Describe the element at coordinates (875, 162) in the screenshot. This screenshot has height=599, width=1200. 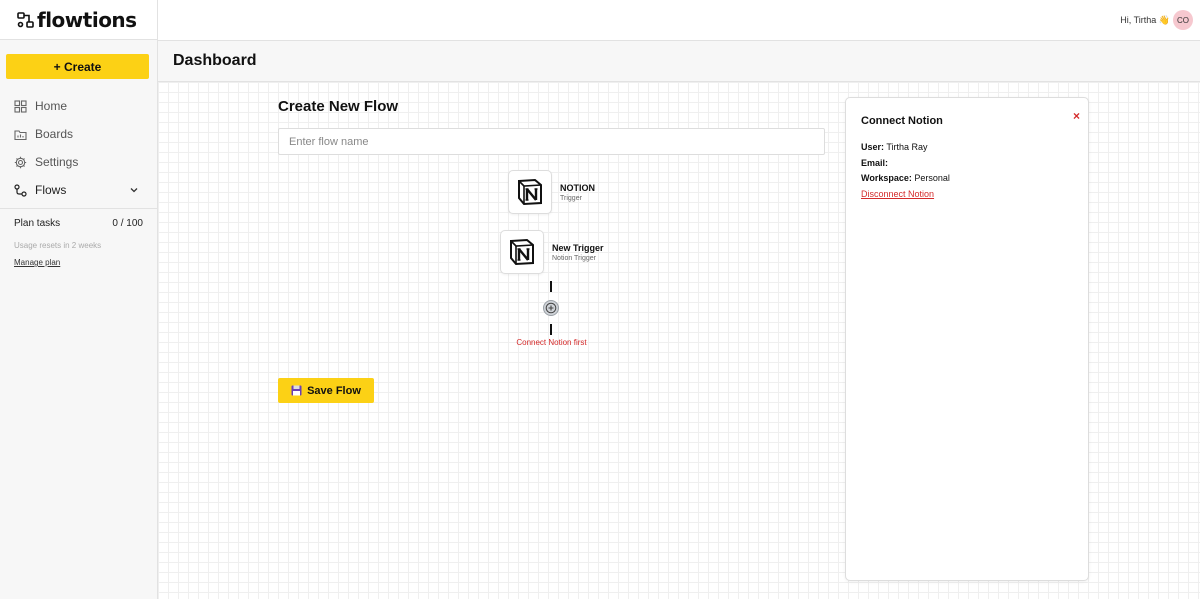
I see `email-label: Email:` at that location.